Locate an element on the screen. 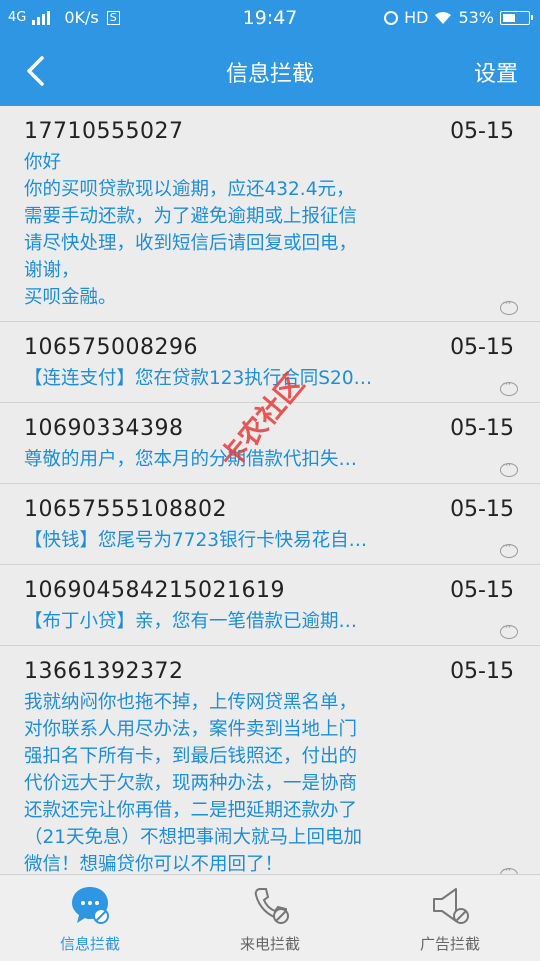 This screenshot has height=961, width=540. tab-label: 来电拦截 is located at coordinates (269, 944).